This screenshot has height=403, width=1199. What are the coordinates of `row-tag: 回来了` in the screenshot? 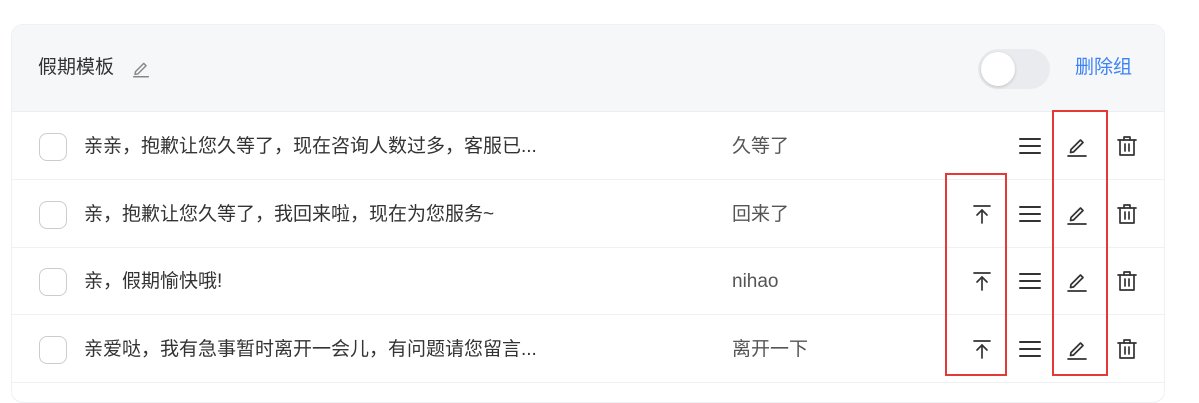 It's located at (761, 214).